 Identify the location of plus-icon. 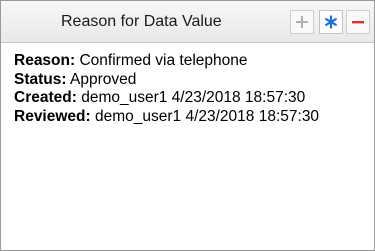
(302, 22).